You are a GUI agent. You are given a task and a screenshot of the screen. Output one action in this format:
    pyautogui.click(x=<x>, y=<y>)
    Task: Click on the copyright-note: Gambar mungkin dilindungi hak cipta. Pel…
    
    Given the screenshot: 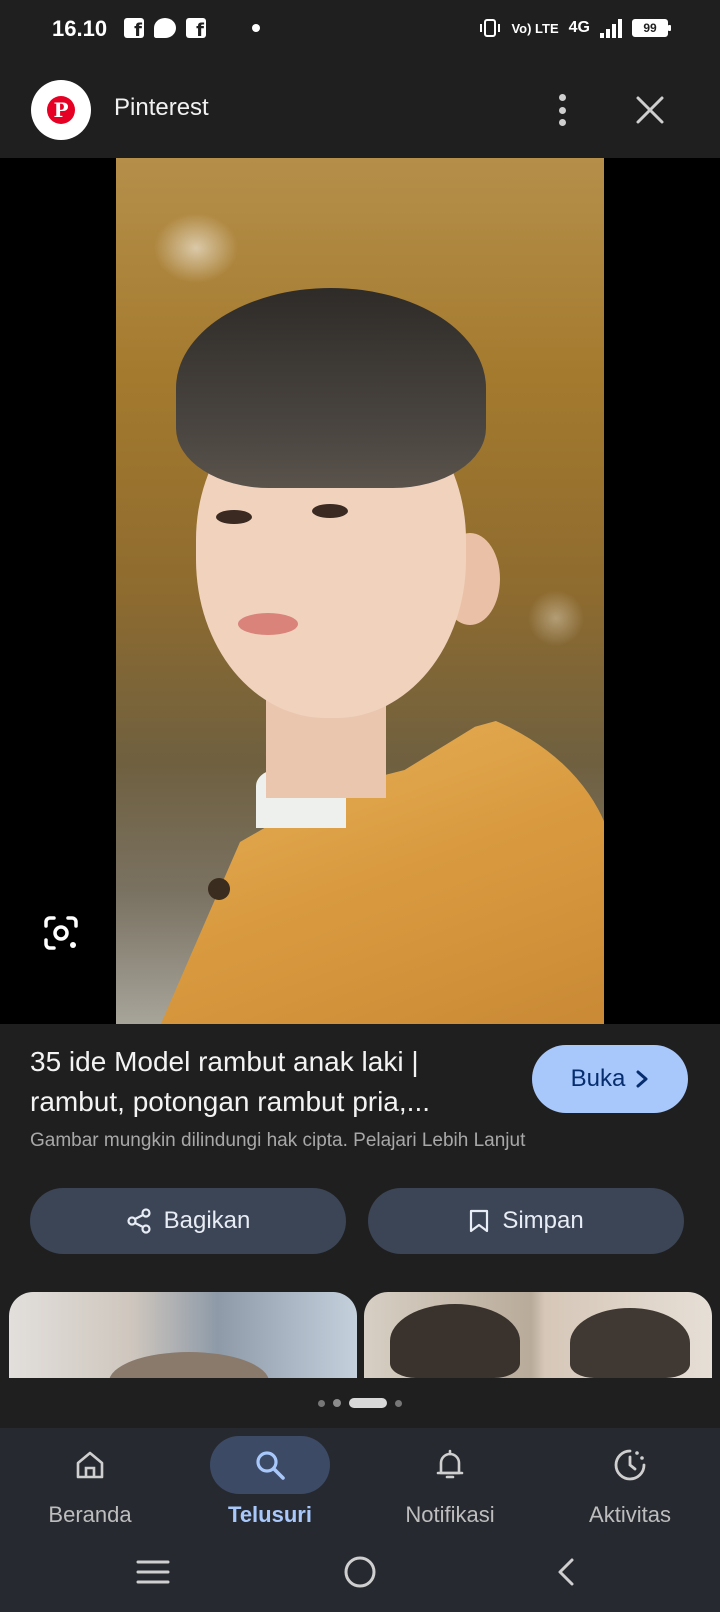 What is the action you would take?
    pyautogui.click(x=277, y=1141)
    